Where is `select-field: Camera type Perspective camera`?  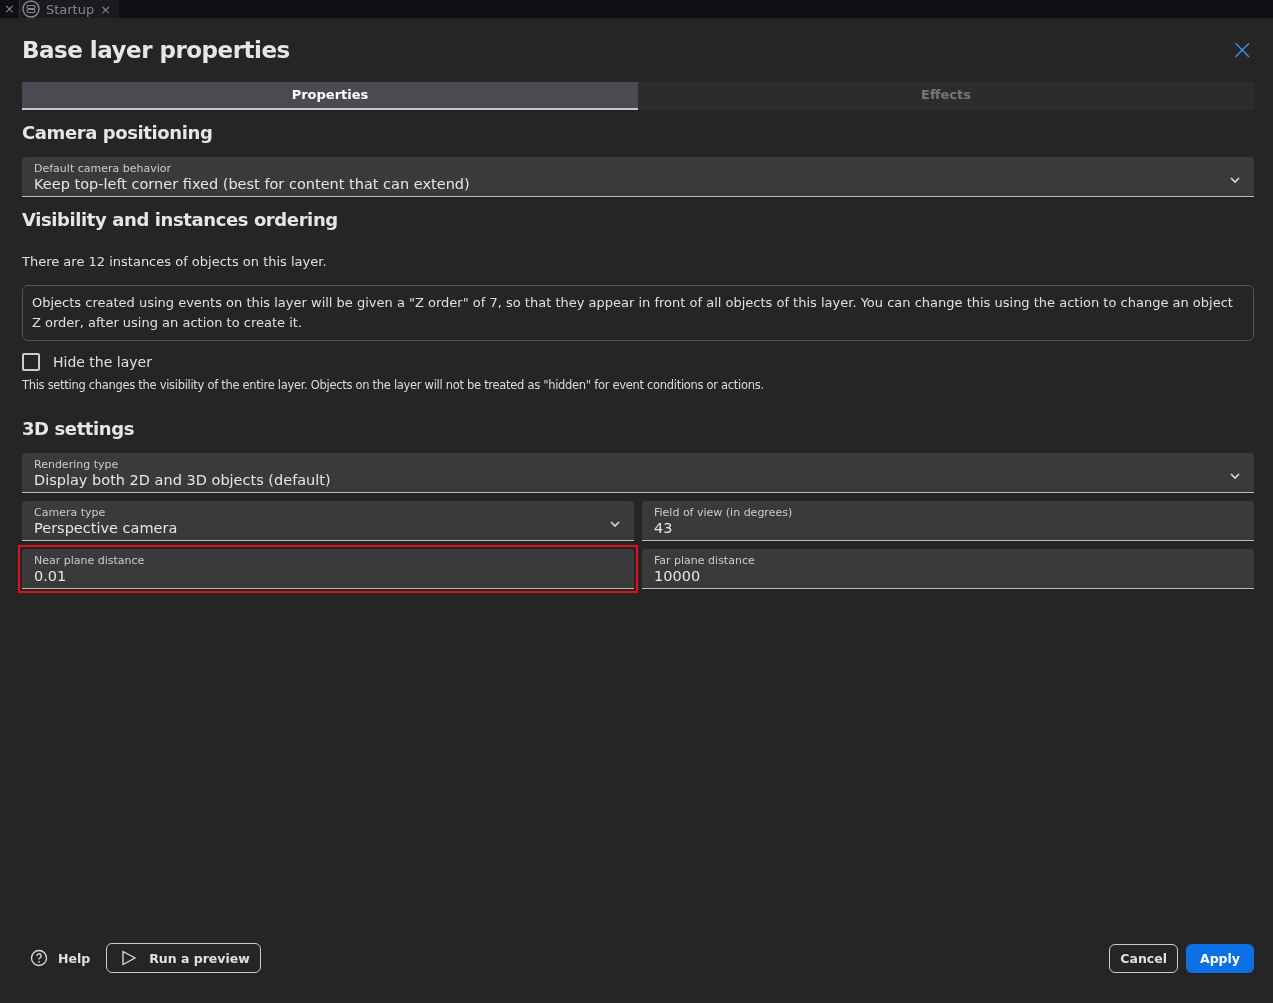
select-field: Camera type Perspective camera is located at coordinates (328, 521).